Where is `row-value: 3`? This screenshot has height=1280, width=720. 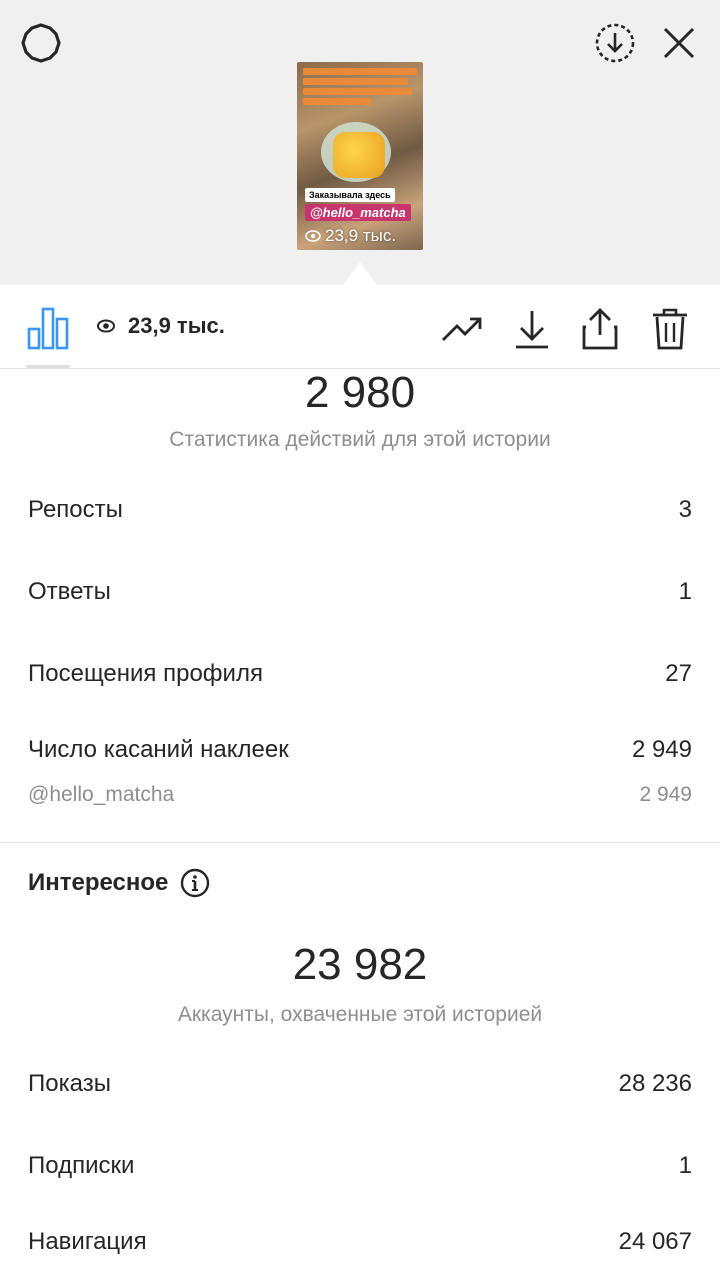 row-value: 3 is located at coordinates (685, 509).